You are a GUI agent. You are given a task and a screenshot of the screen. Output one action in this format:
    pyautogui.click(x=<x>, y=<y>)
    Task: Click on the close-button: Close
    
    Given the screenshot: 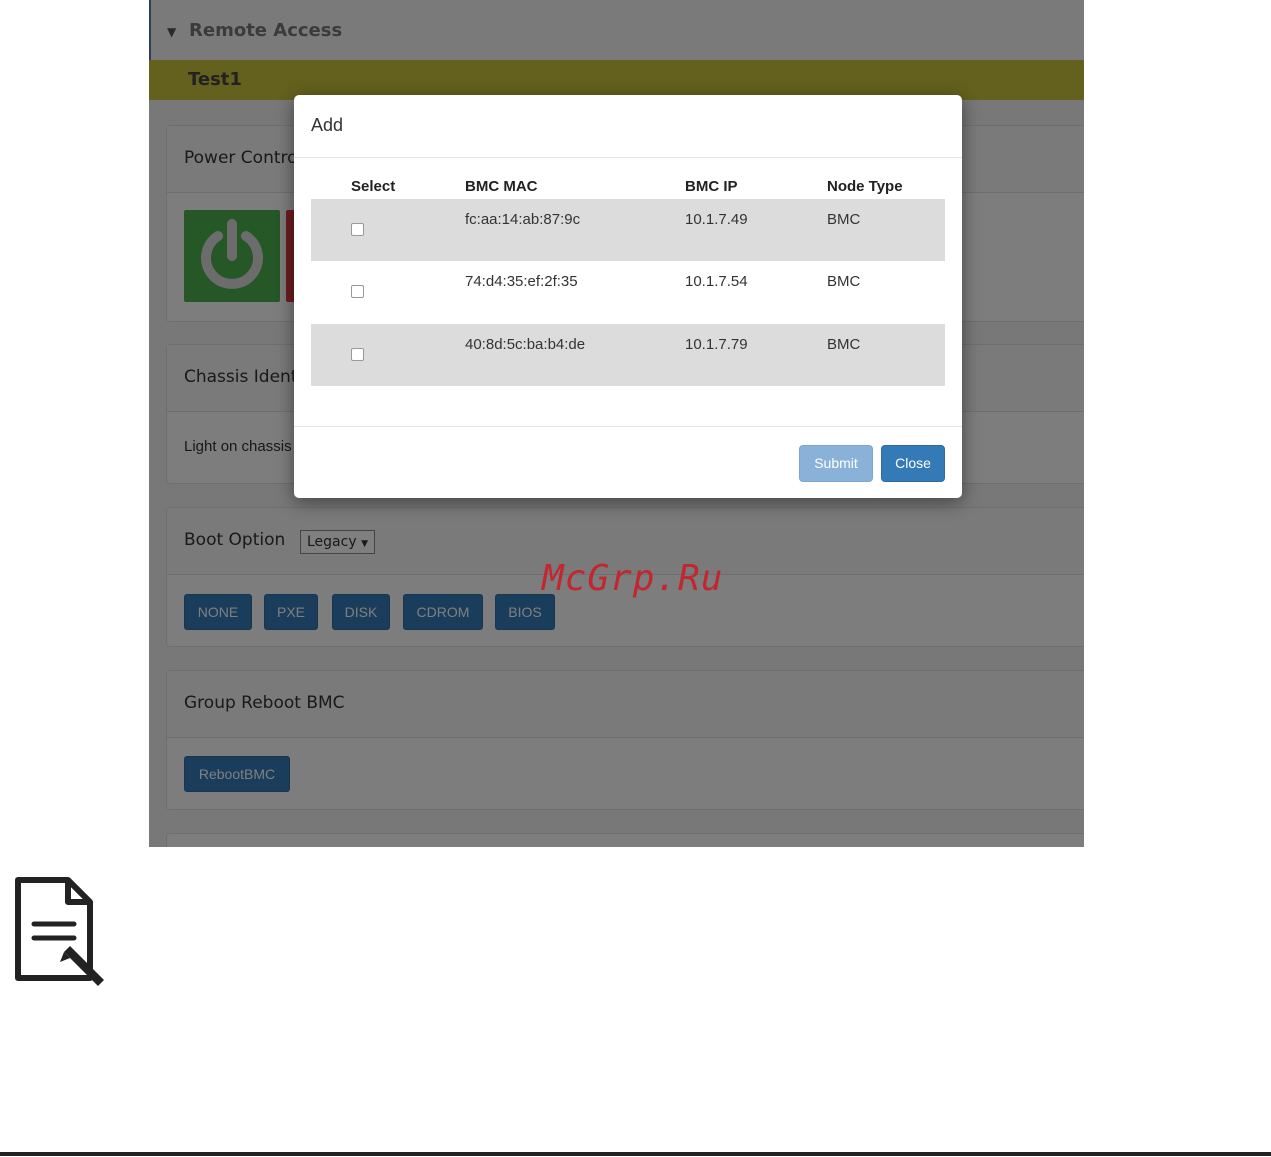 What is the action you would take?
    pyautogui.click(x=913, y=463)
    